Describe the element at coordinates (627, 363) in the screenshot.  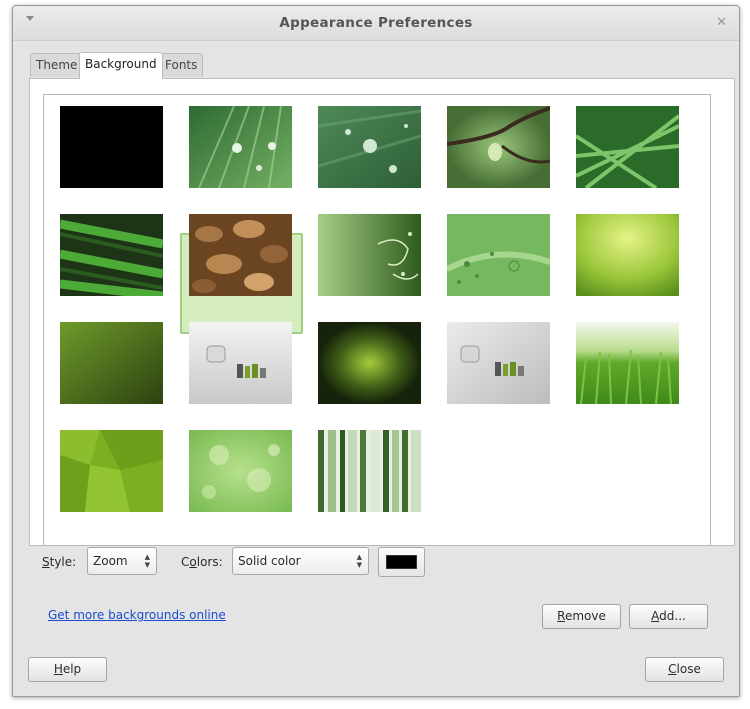
I see `wallpaper-thumb-green-grass-field` at that location.